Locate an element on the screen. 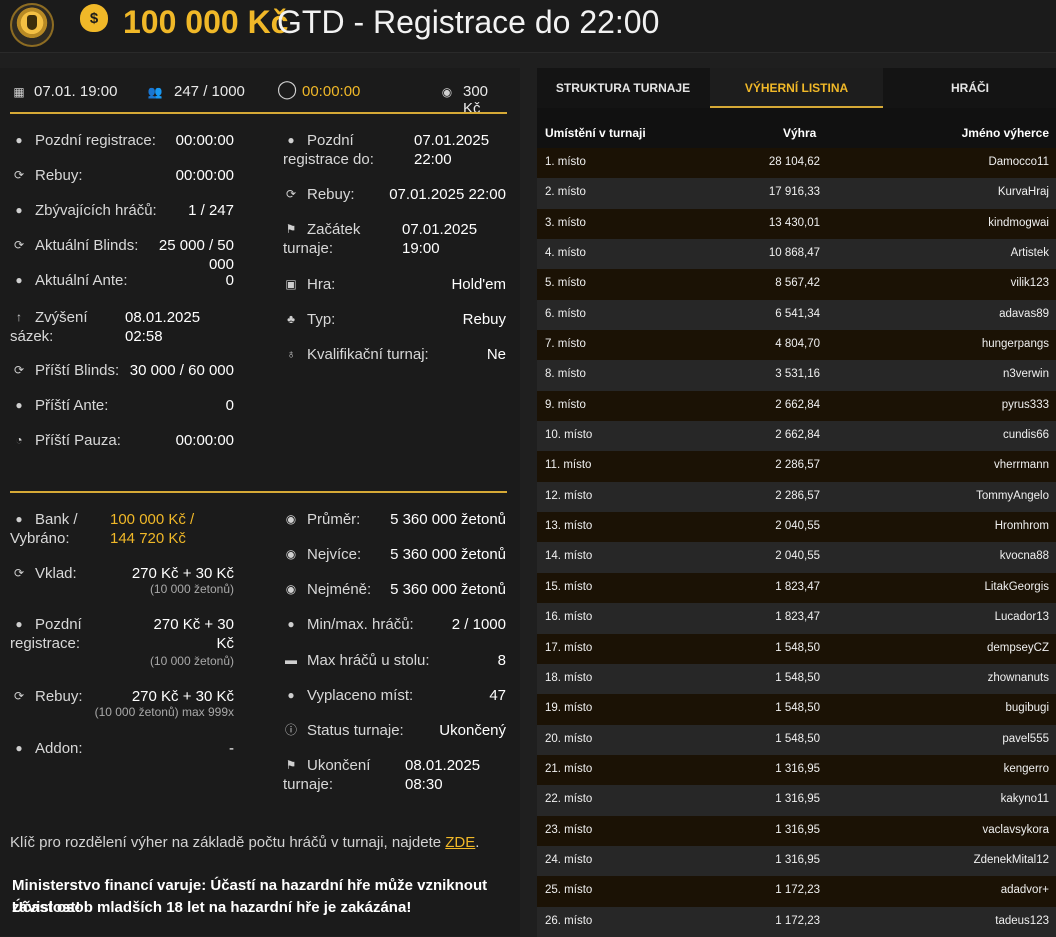  row-place: 13. místo is located at coordinates (569, 526).